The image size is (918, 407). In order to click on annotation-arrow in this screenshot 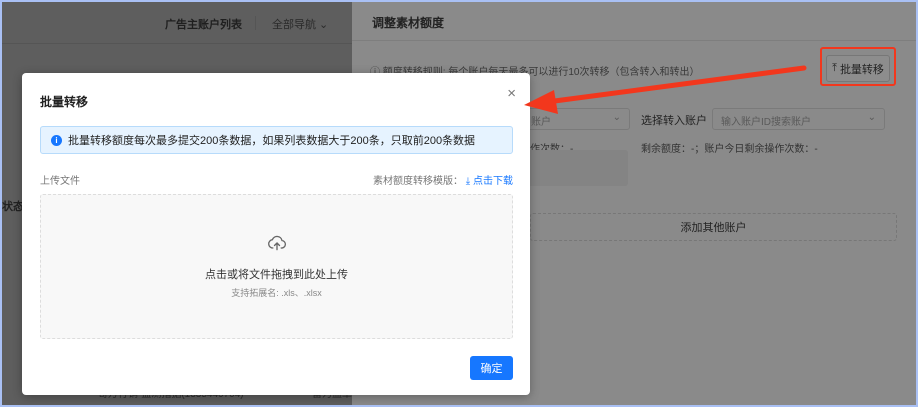, I will do `click(665, 89)`.